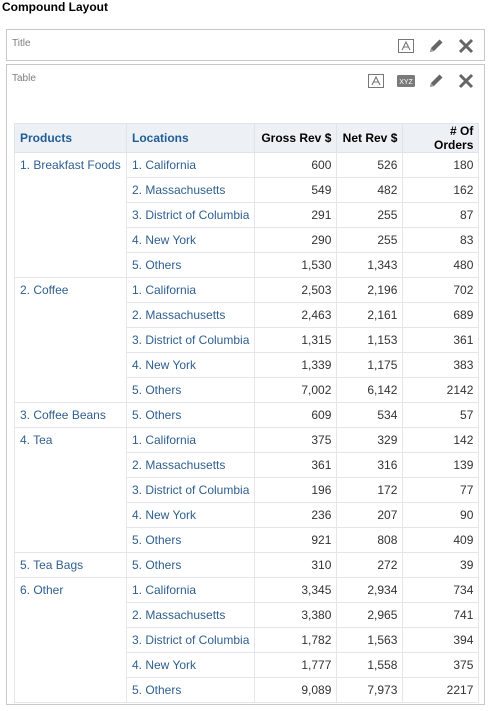 The width and height of the screenshot is (490, 711). Describe the element at coordinates (370, 340) in the screenshot. I see `net-rev-cell: 1,153` at that location.